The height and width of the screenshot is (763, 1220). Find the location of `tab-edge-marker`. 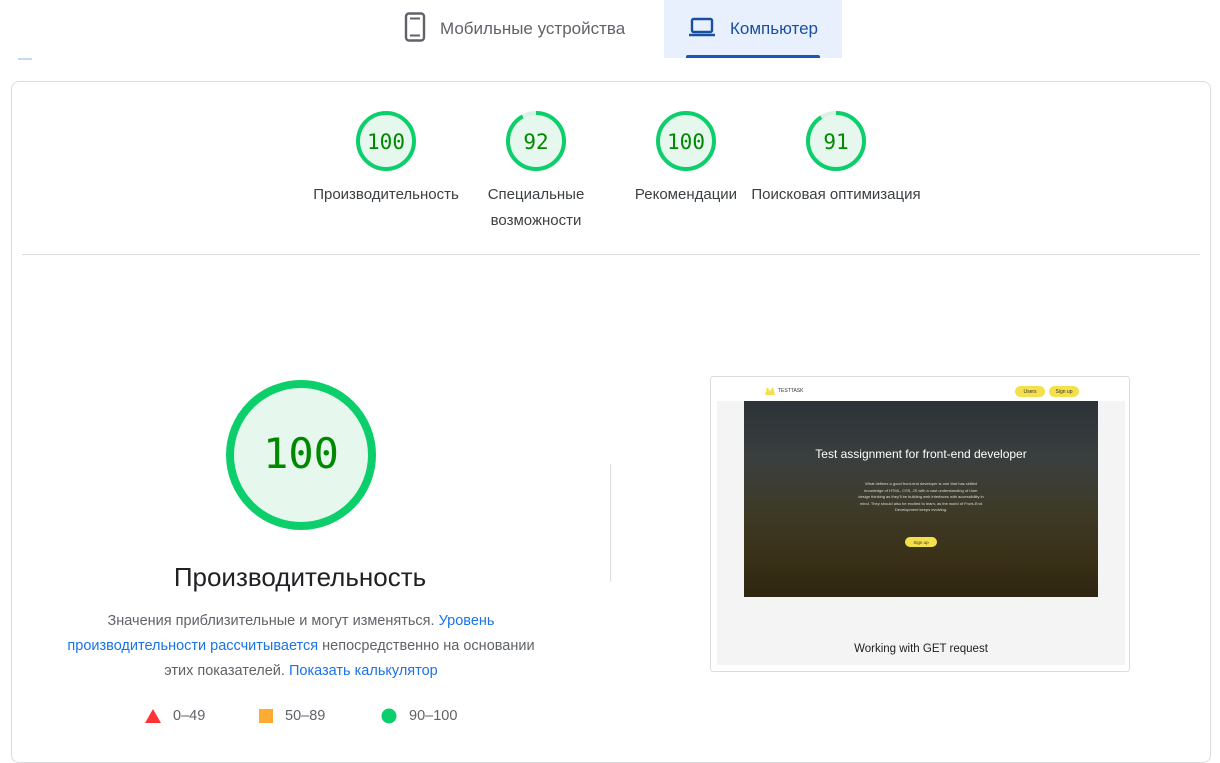

tab-edge-marker is located at coordinates (25, 59).